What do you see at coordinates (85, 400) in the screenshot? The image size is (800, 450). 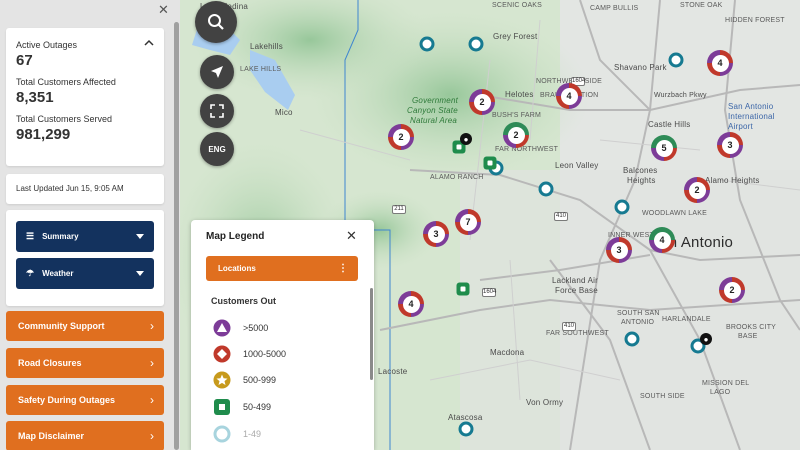 I see `safety-during-outages-button: Safety During Outages ›` at bounding box center [85, 400].